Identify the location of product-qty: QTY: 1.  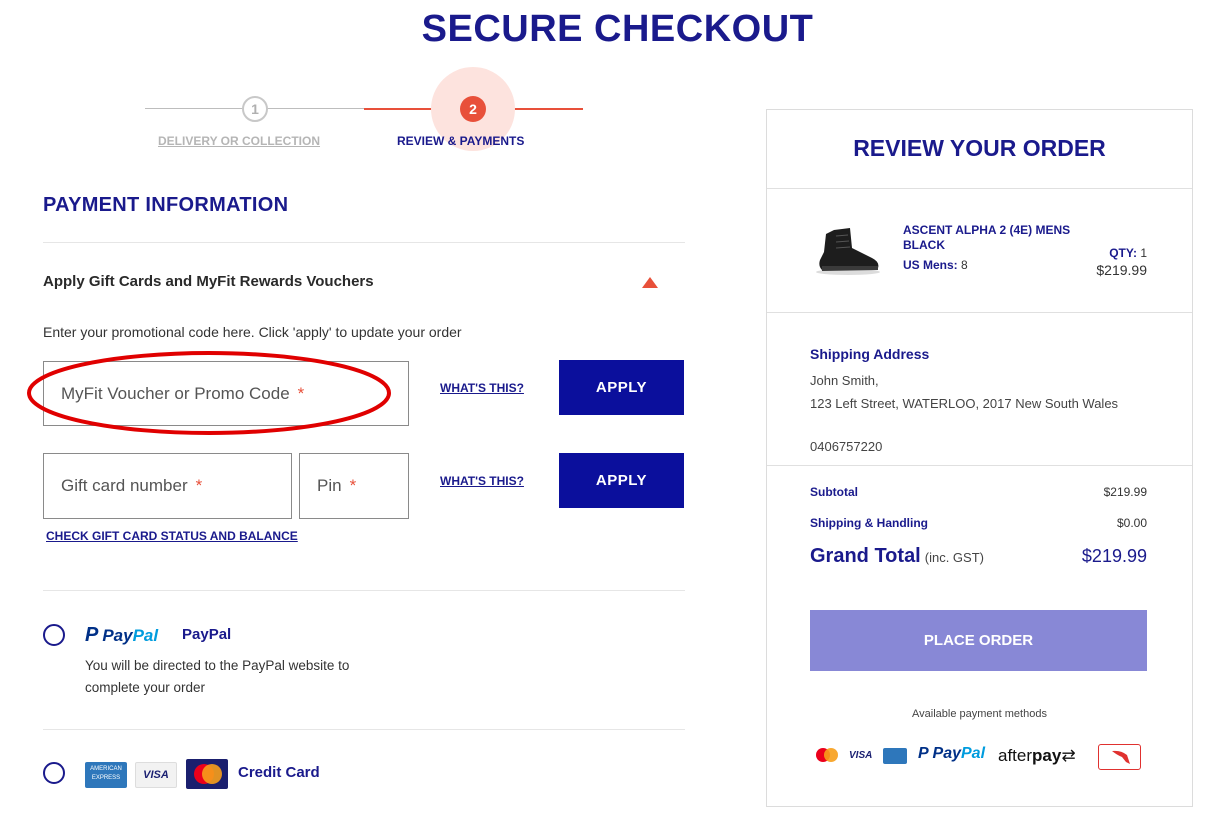
(1103, 253).